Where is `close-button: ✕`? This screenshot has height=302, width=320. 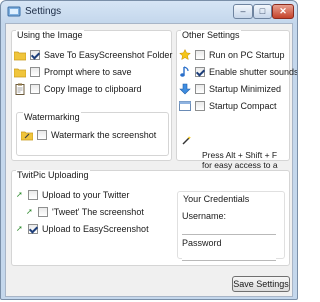
close-button: ✕ is located at coordinates (283, 11).